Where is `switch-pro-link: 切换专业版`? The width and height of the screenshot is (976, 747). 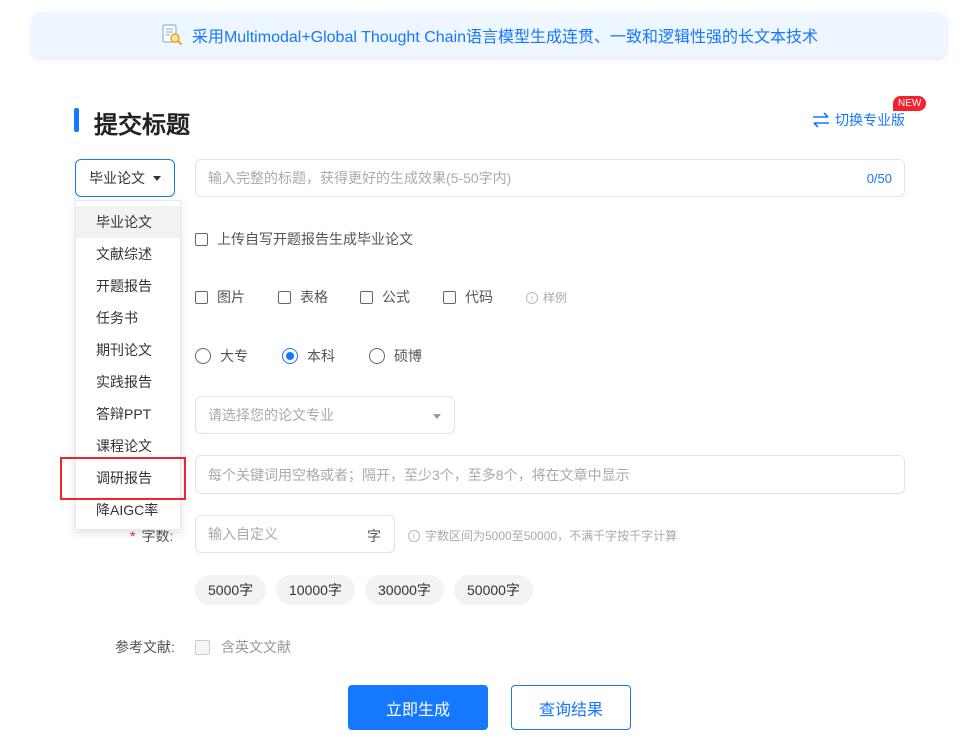 switch-pro-link: 切换专业版 is located at coordinates (858, 120).